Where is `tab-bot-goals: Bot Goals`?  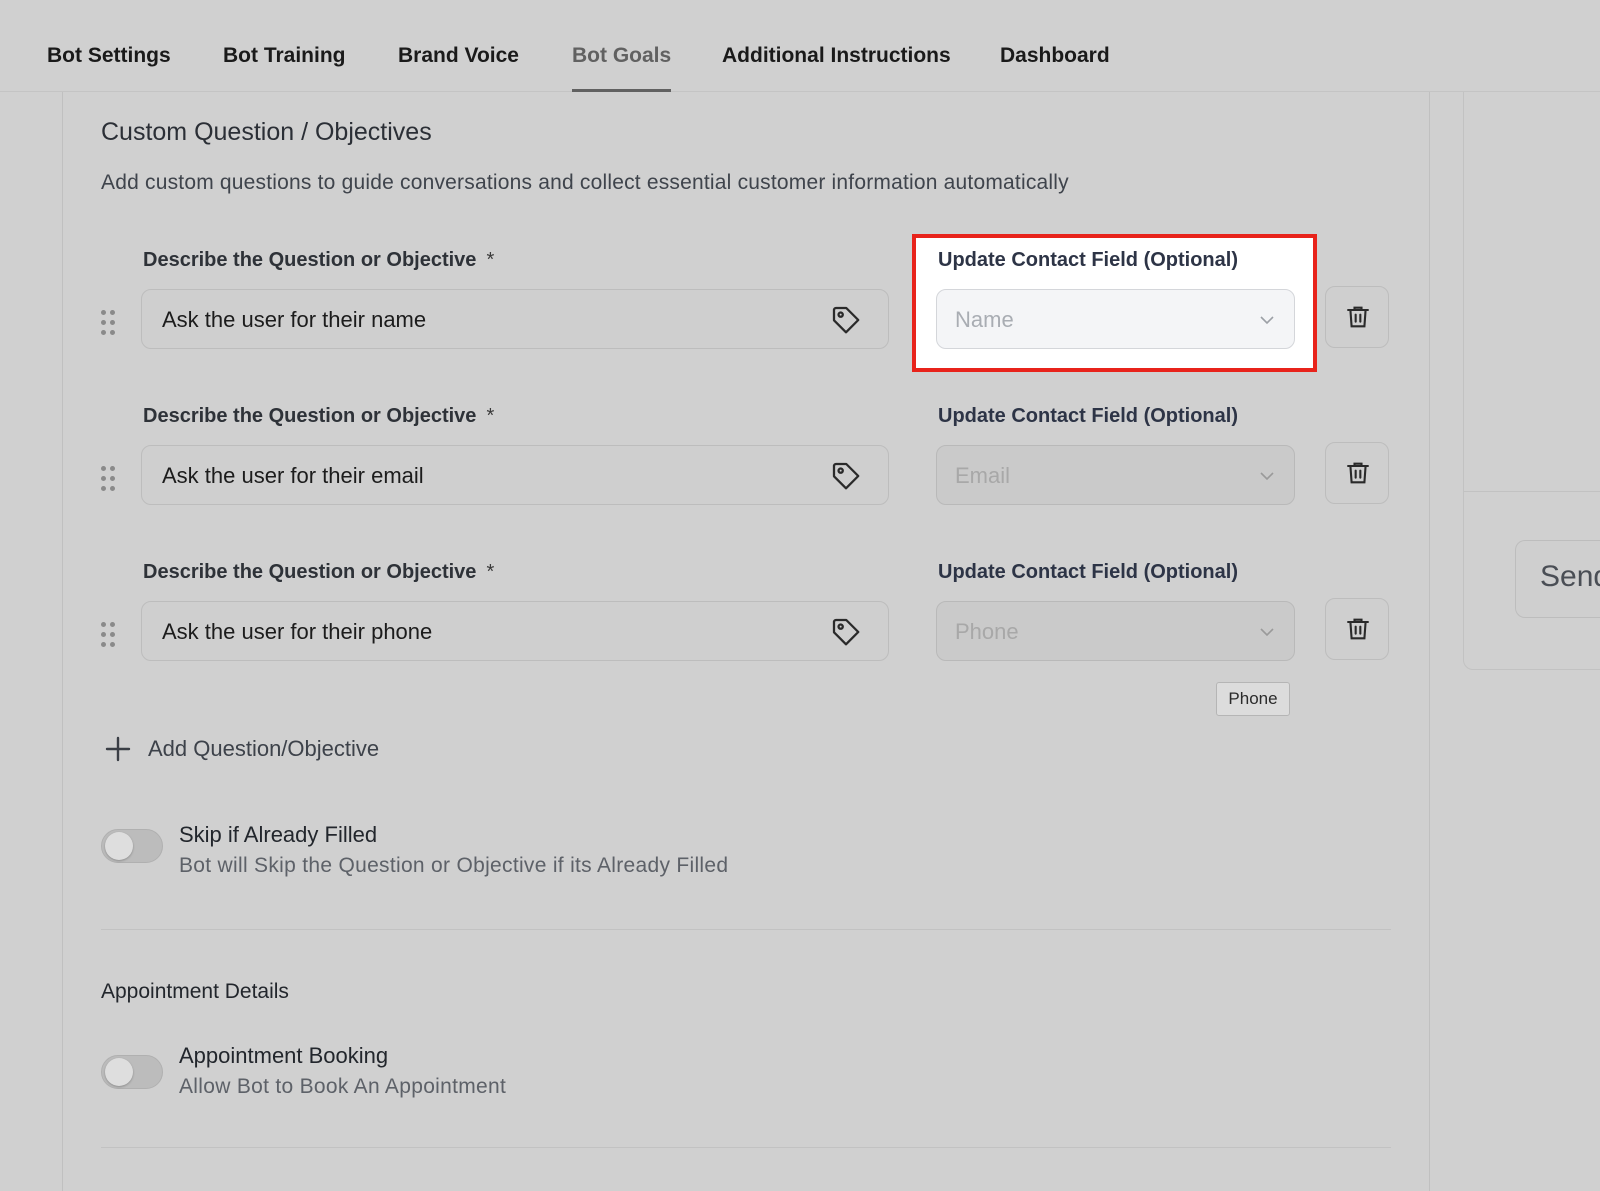 tab-bot-goals: Bot Goals is located at coordinates (622, 68).